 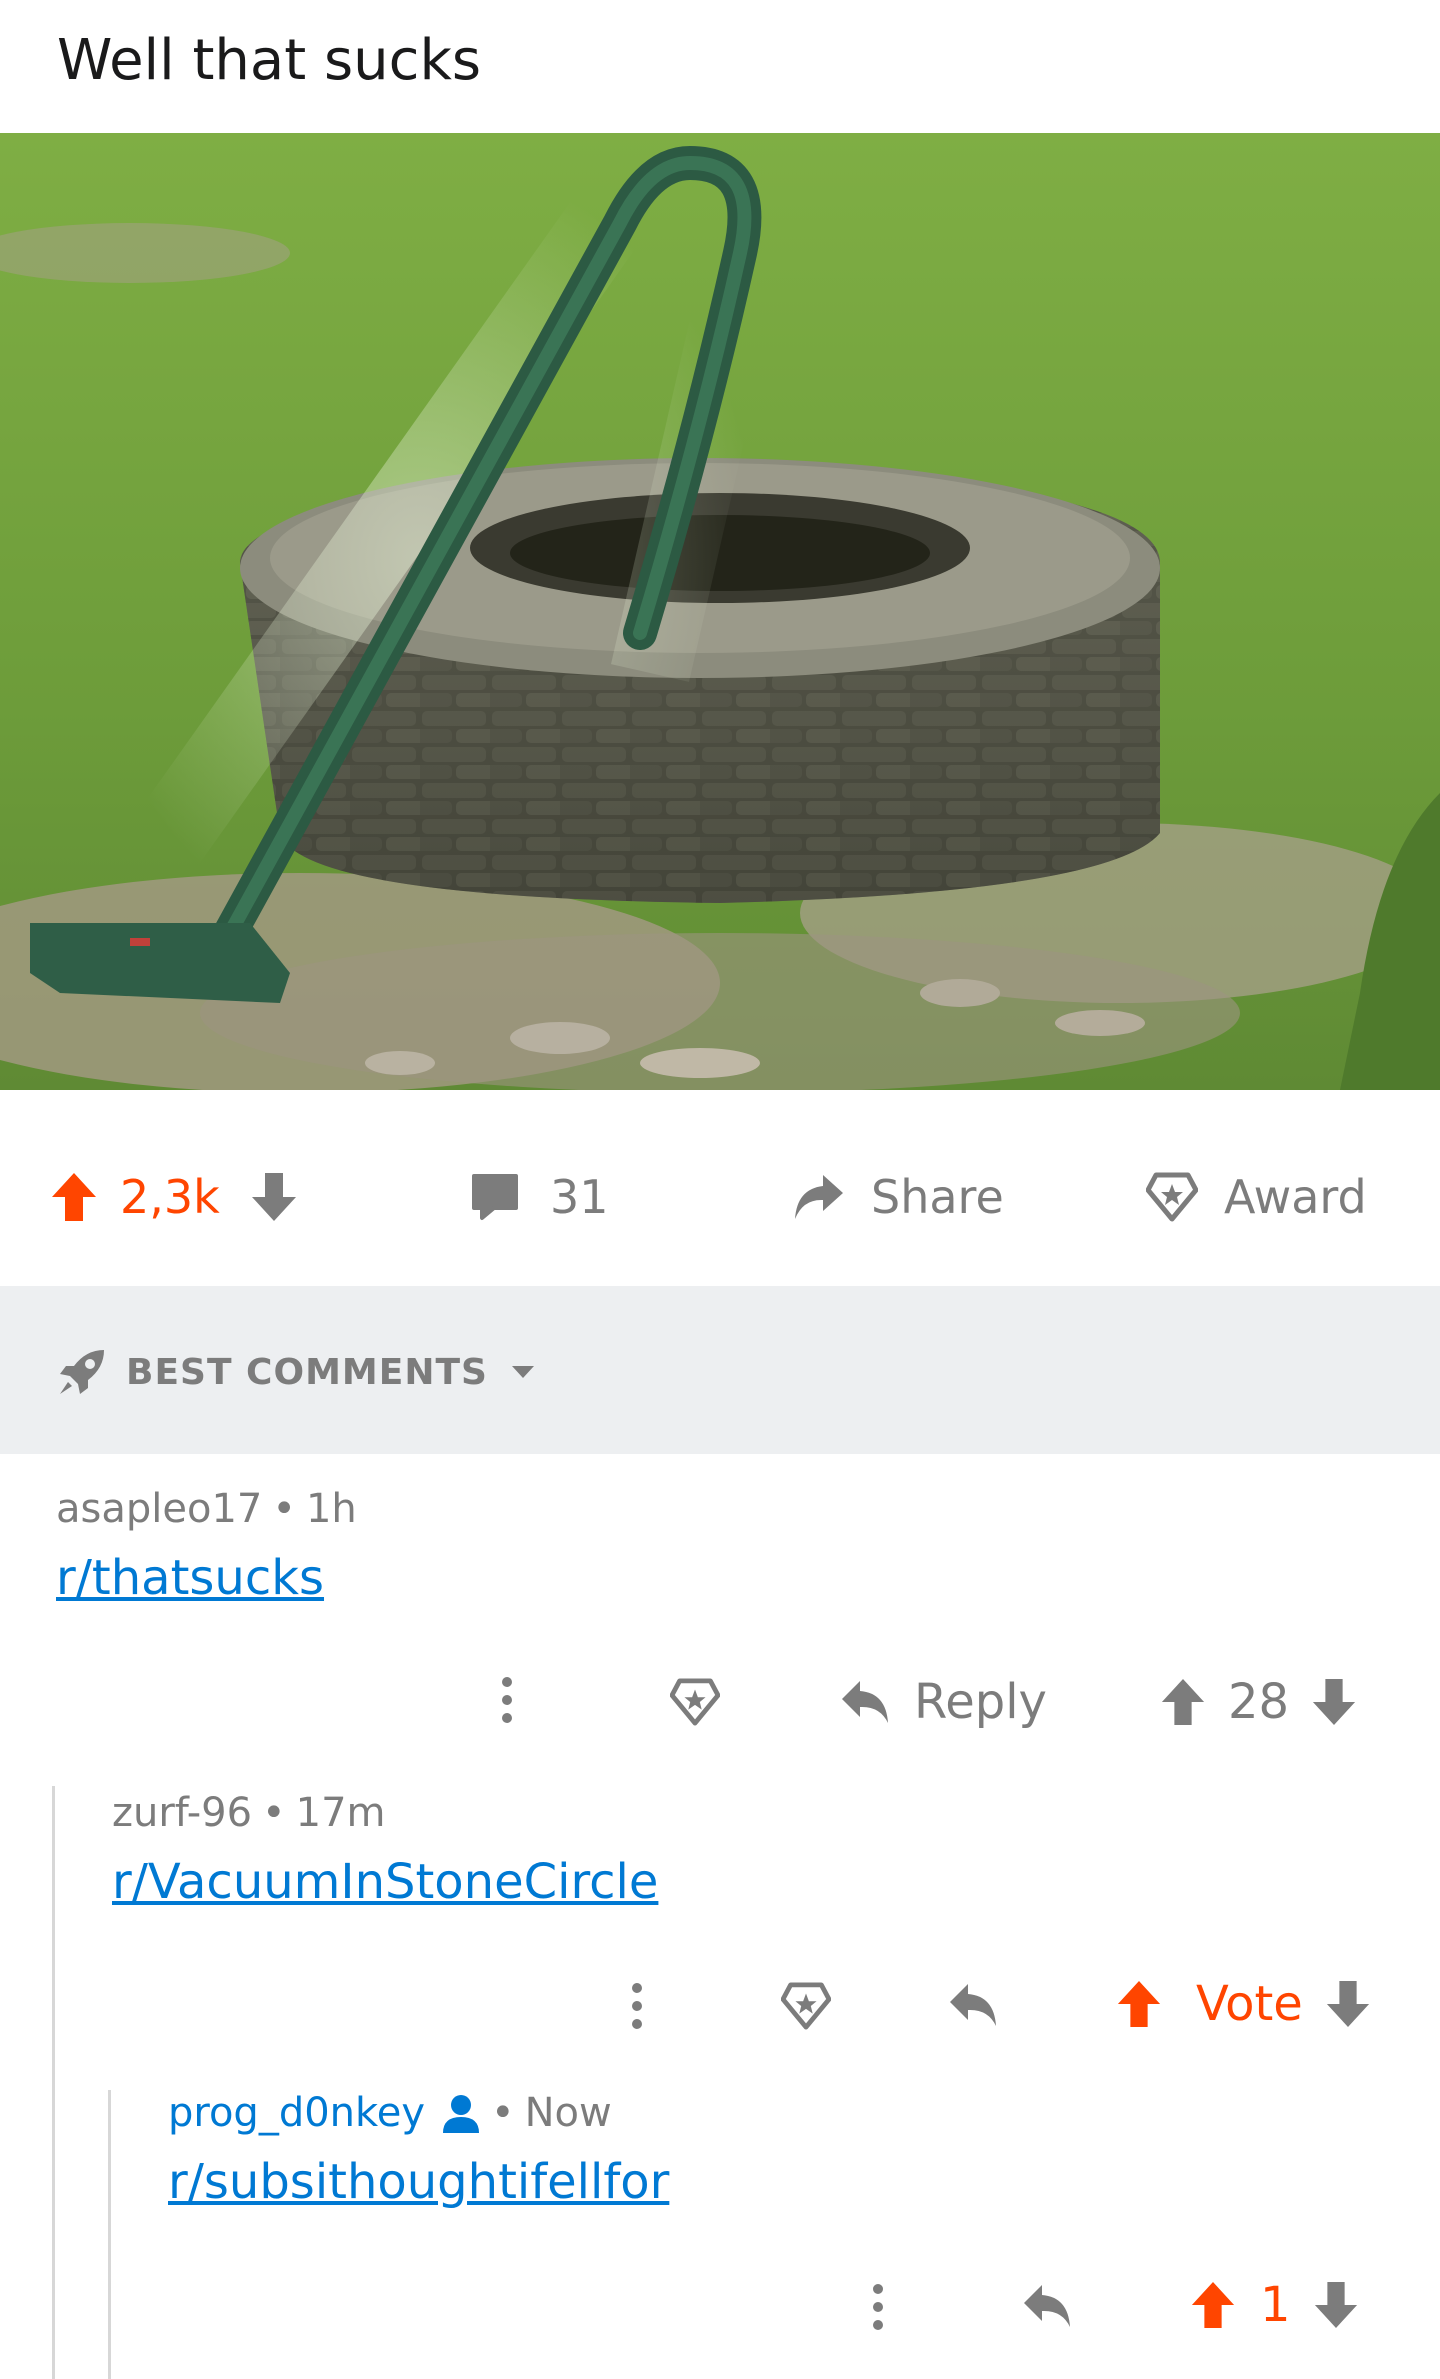 I want to click on comment-vote-group: Vote, so click(x=1243, y=2004).